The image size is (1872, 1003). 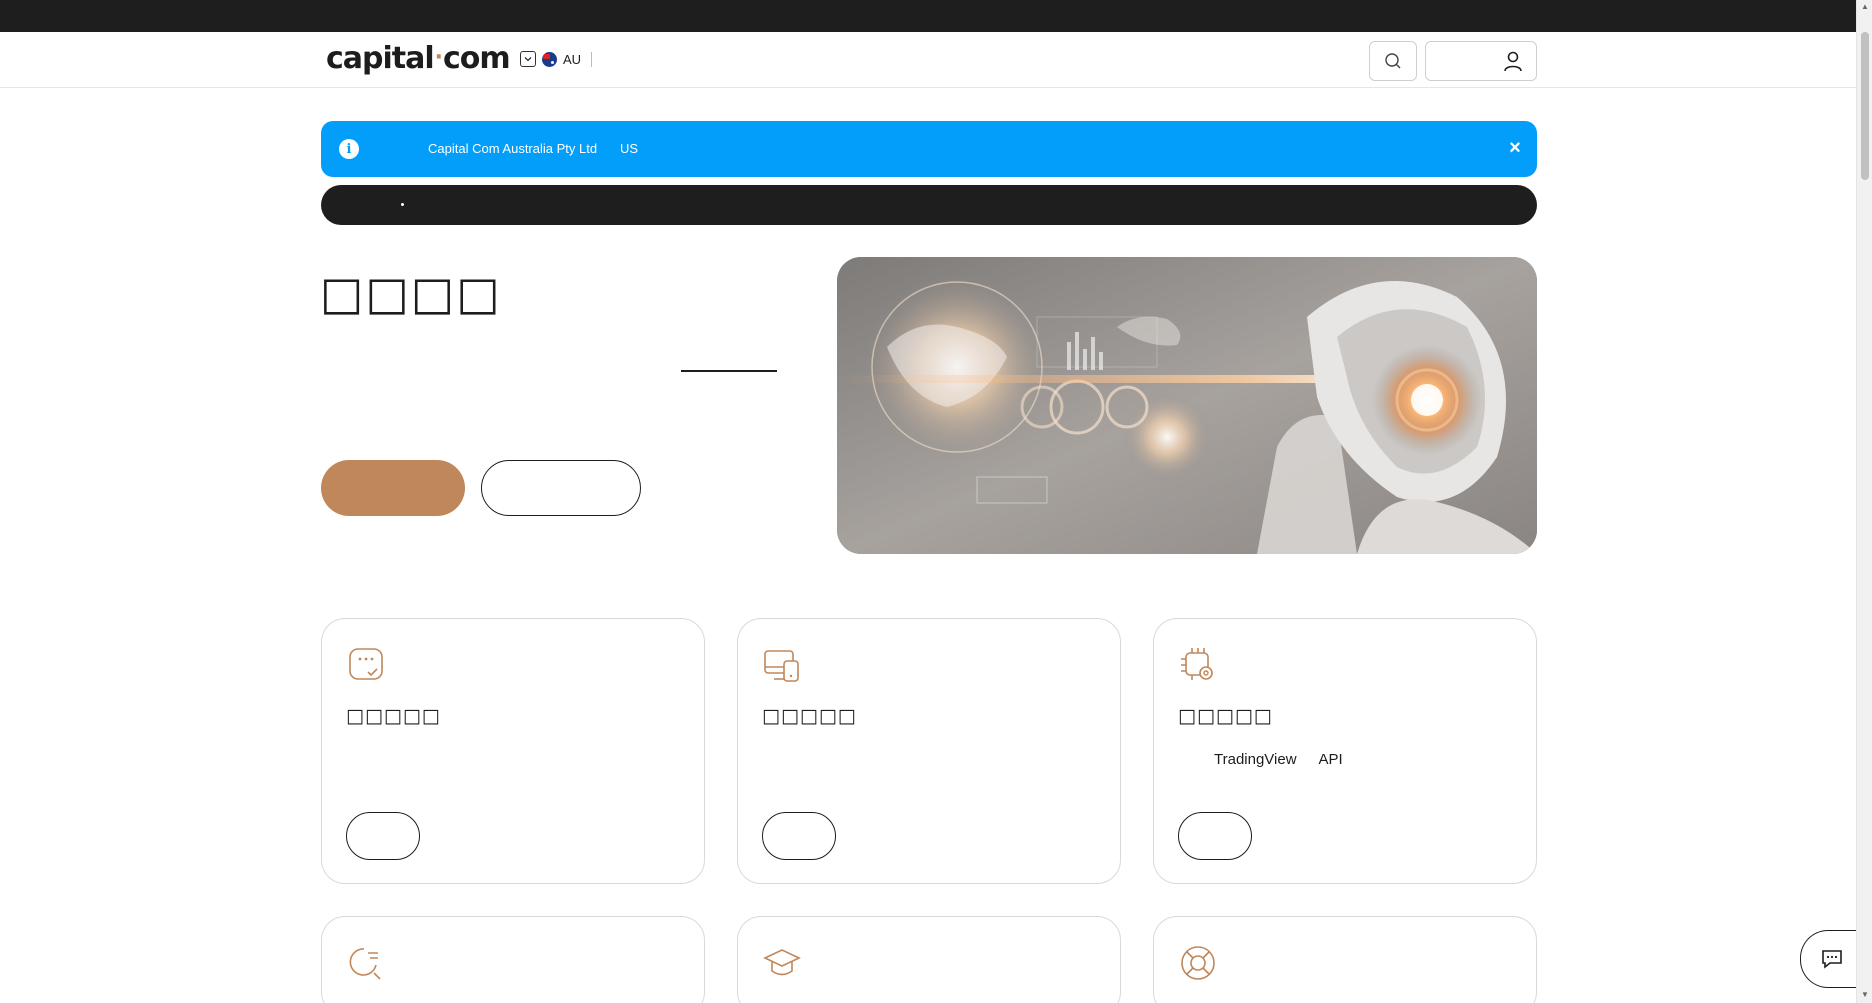 I want to click on notice-entity: Capital Com Australia Pty Ltd, so click(x=513, y=148).